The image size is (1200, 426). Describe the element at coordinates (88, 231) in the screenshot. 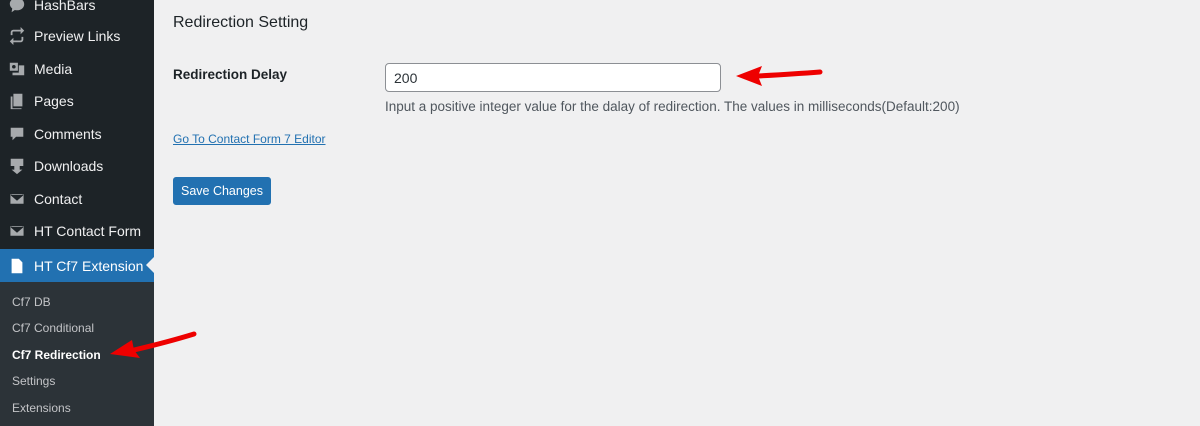

I see `sidebar-item-label: HT Contact Form` at that location.